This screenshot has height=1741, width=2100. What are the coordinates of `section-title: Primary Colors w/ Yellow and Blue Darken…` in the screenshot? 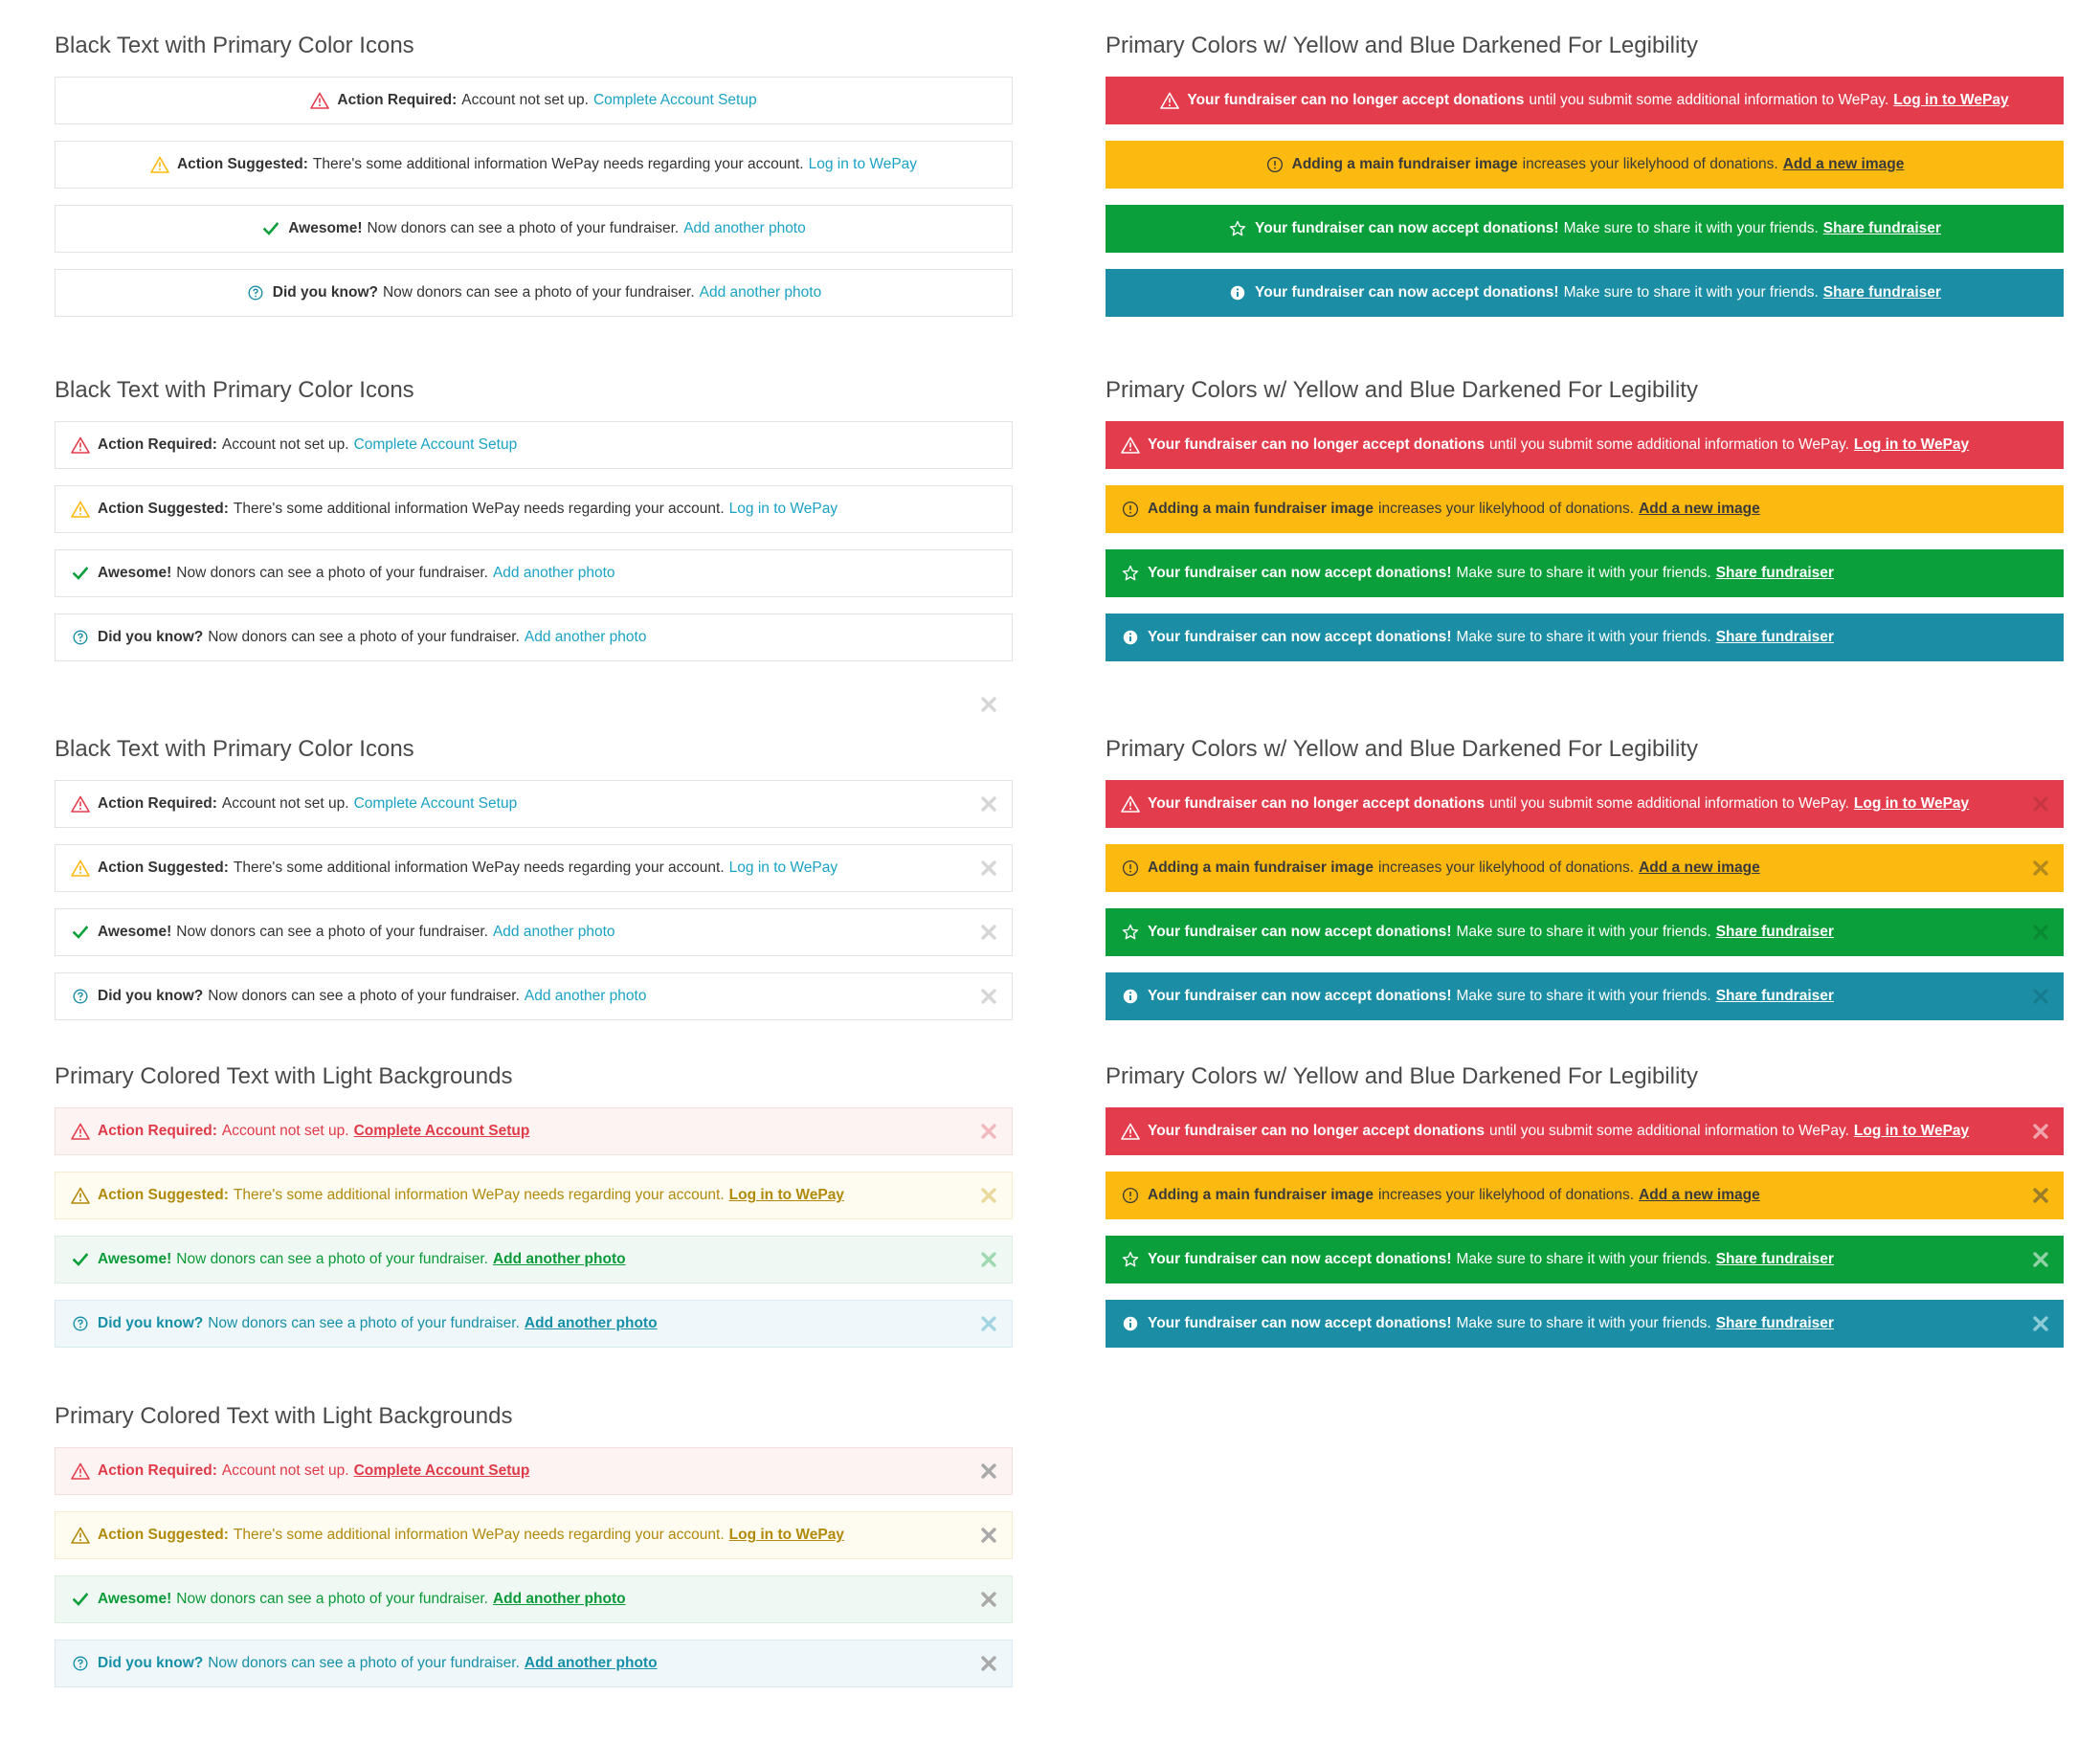 It's located at (1402, 45).